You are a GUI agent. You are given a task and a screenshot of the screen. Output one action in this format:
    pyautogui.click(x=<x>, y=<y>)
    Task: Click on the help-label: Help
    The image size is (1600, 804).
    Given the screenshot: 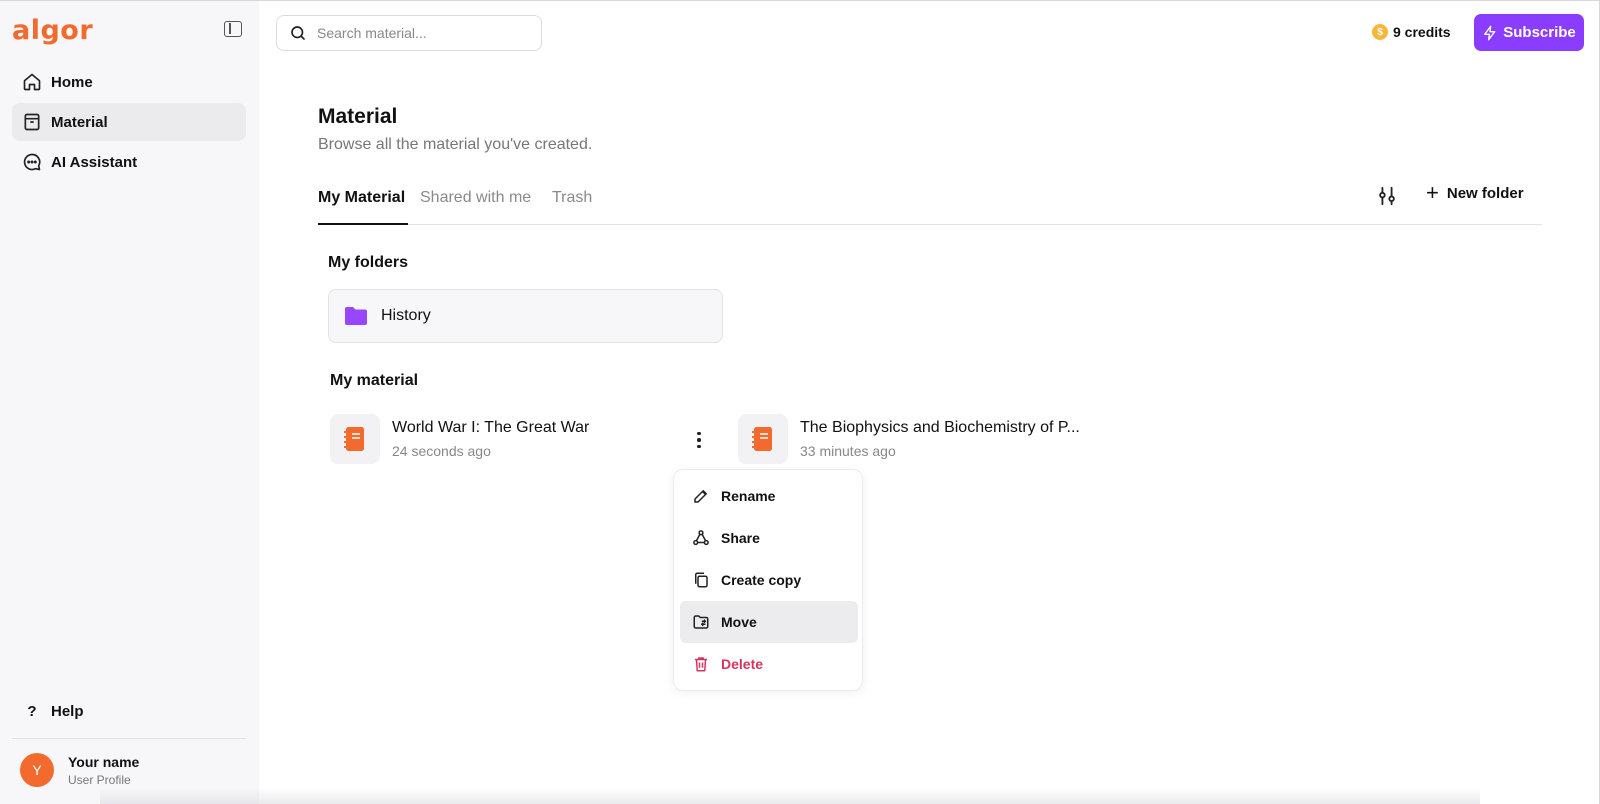 What is the action you would take?
    pyautogui.click(x=67, y=711)
    